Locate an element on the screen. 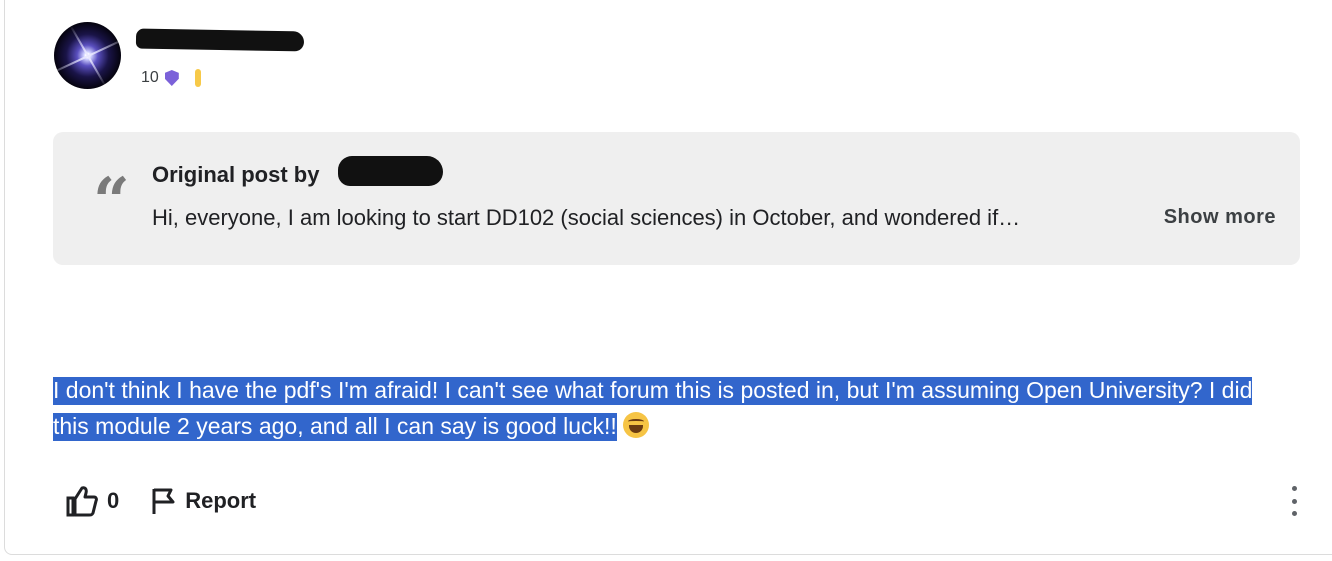 The width and height of the screenshot is (1332, 561). status-pill-icon is located at coordinates (197, 78).